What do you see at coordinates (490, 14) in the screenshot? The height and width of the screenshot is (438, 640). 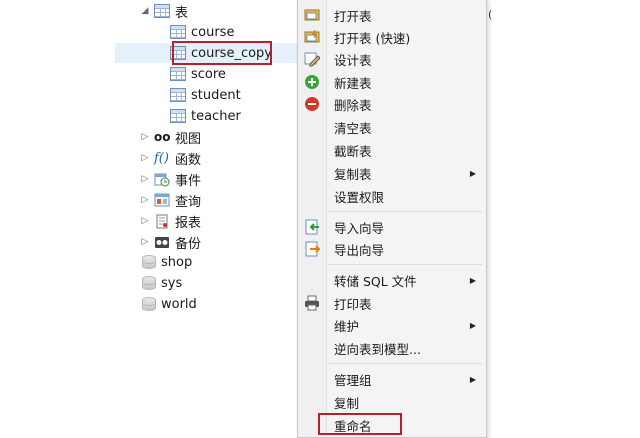 I see `clipped-text-fragment: (` at bounding box center [490, 14].